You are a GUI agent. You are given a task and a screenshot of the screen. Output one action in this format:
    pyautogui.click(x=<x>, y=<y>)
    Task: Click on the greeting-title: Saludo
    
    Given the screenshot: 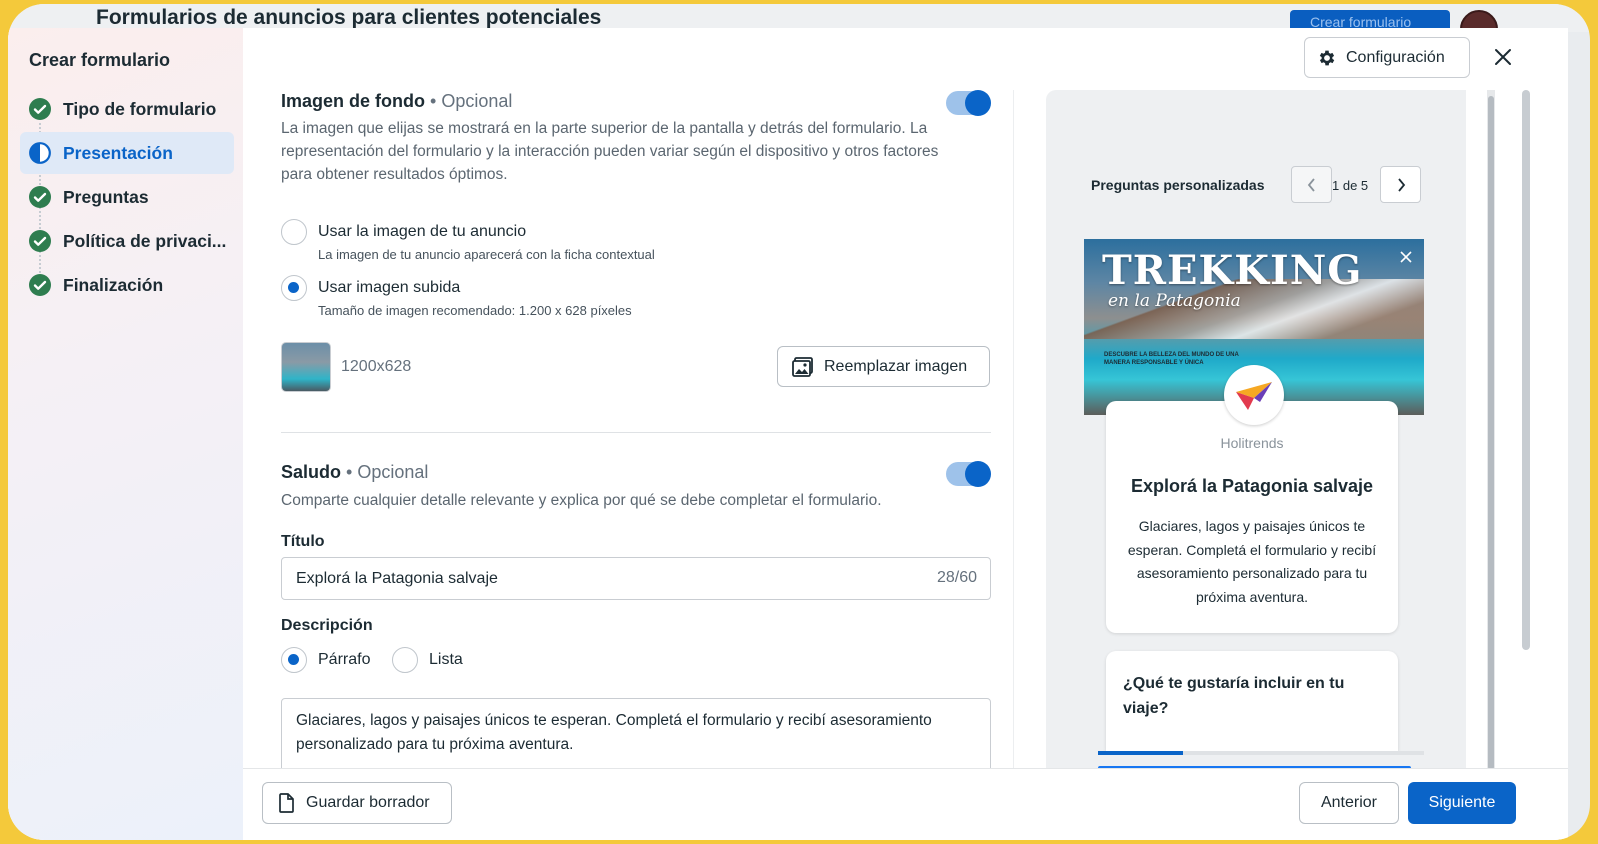 What is the action you would take?
    pyautogui.click(x=311, y=472)
    